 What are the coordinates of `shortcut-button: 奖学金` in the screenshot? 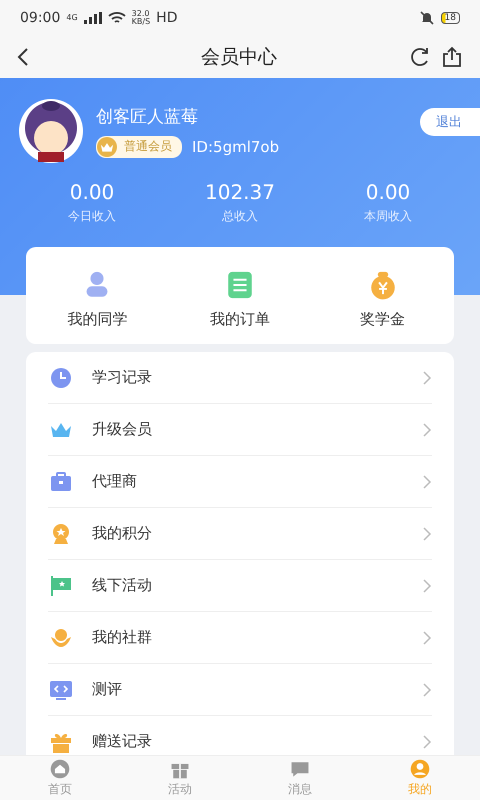 It's located at (382, 298).